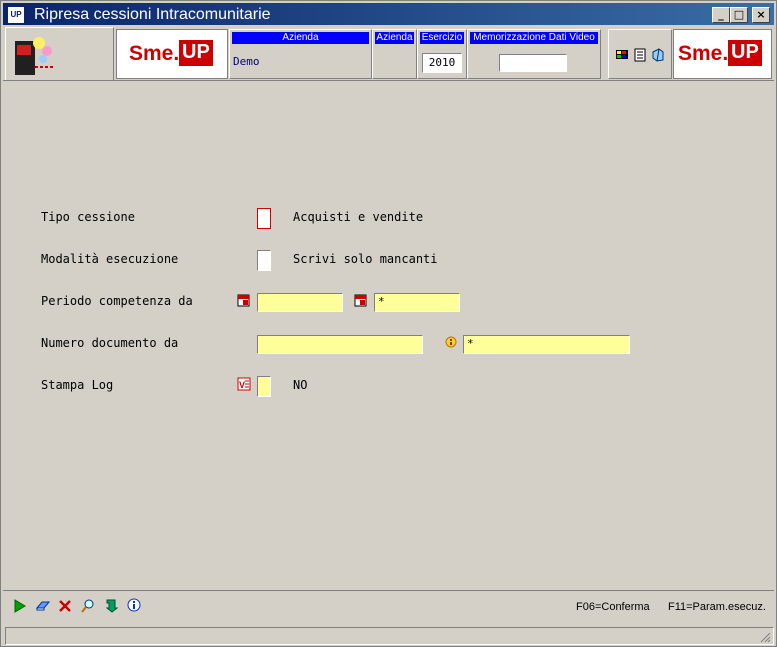 This screenshot has width=777, height=647. What do you see at coordinates (152, 14) in the screenshot?
I see `window-title: Ripresa cessioni Intracomunitarie` at bounding box center [152, 14].